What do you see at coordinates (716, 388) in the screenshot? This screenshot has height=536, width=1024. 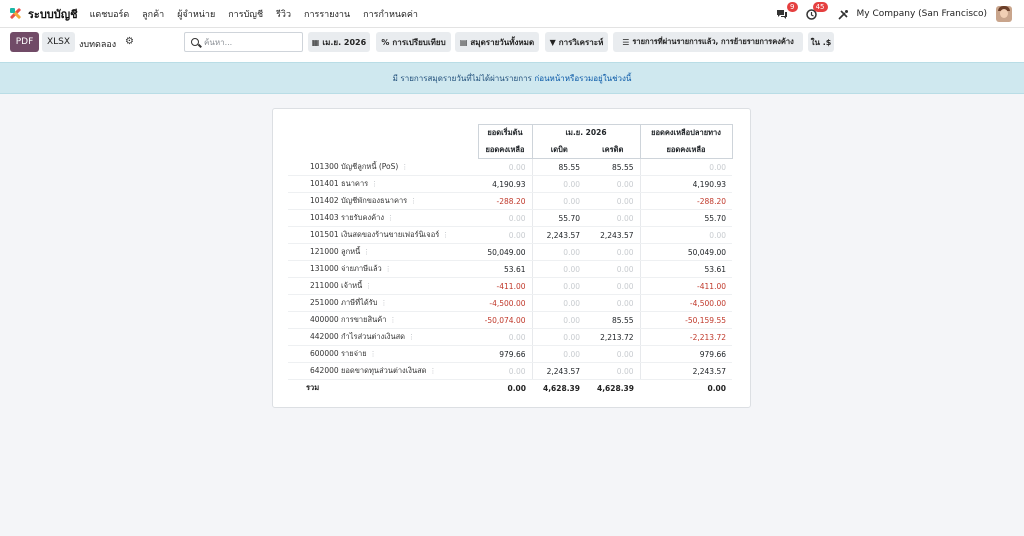 I see `total-end: 0.00` at bounding box center [716, 388].